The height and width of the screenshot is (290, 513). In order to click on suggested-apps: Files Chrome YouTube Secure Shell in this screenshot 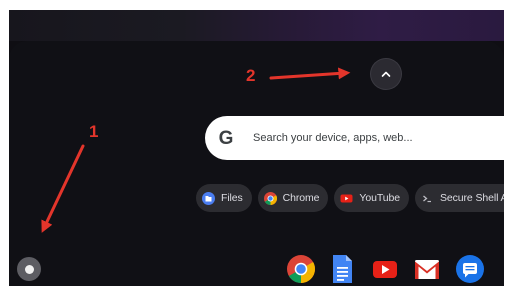, I will do `click(350, 198)`.